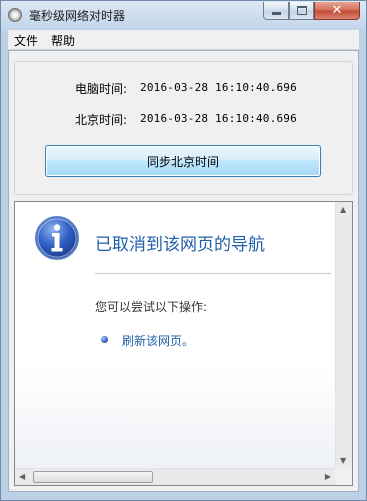 This screenshot has height=501, width=367. I want to click on horizontal-scrollbar: ◀ ▶, so click(175, 476).